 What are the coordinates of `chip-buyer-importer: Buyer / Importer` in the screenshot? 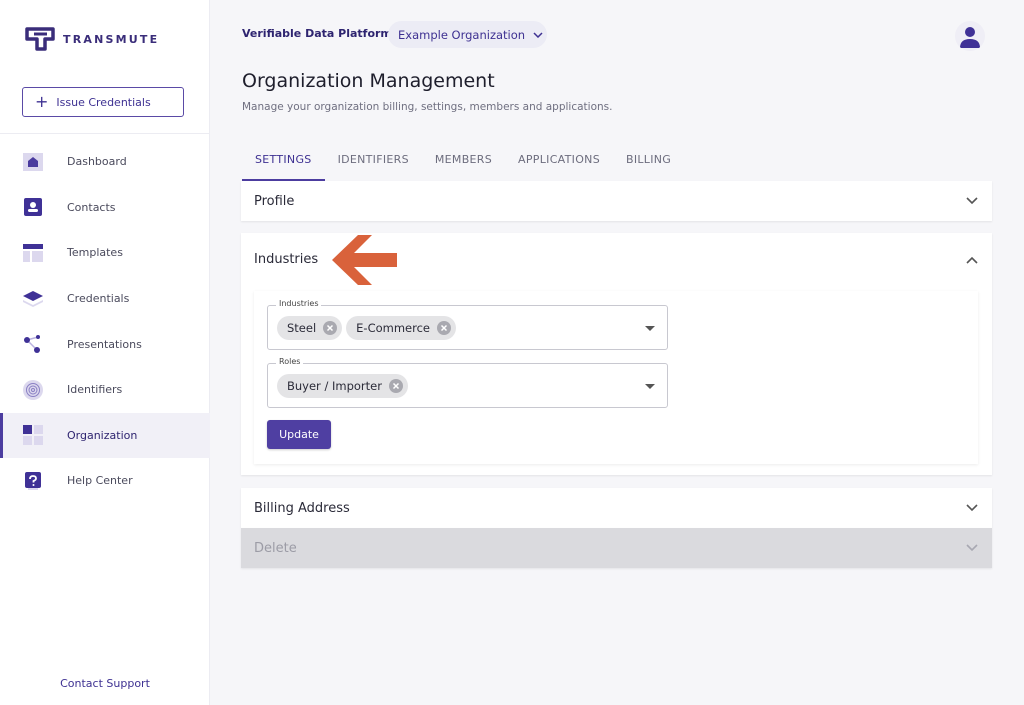 It's located at (342, 386).